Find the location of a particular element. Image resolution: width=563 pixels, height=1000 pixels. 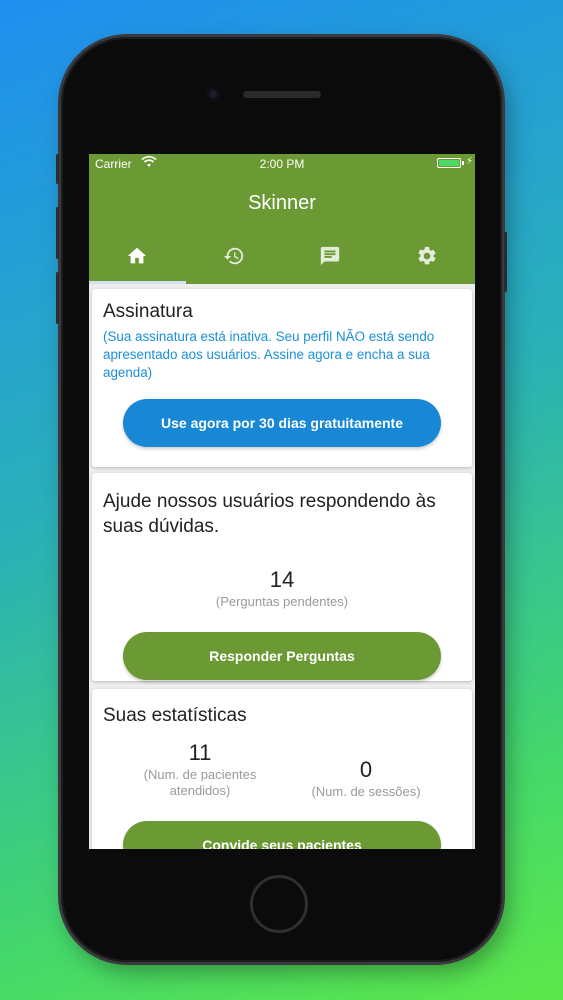

chat-icon is located at coordinates (330, 258).